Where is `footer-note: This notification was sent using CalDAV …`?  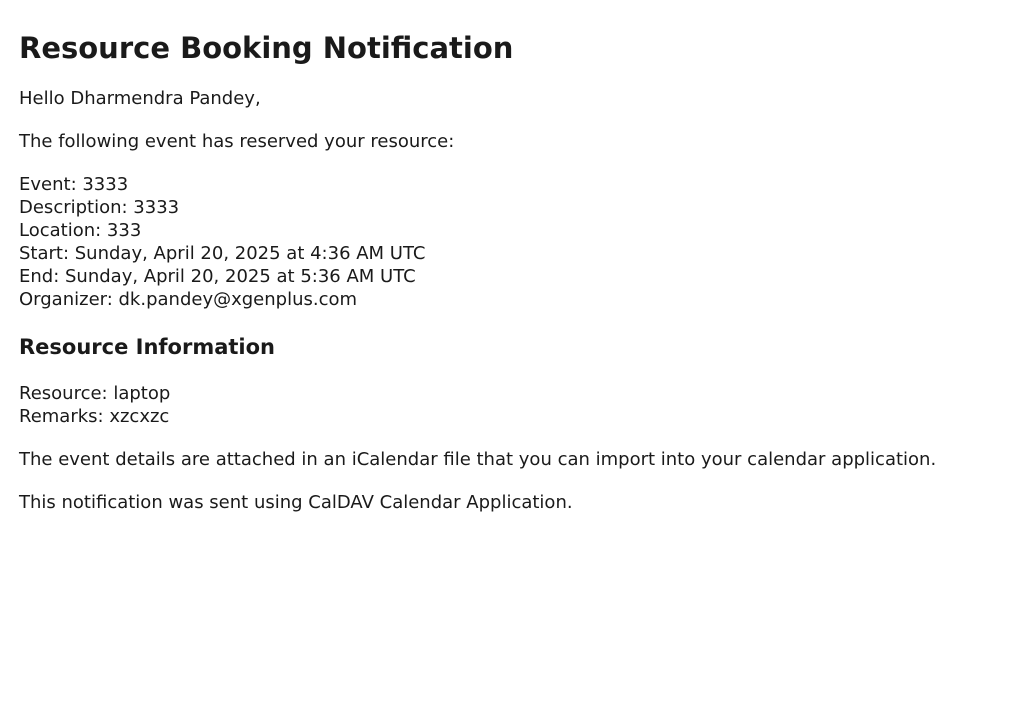 footer-note: This notification was sent using CalDAV … is located at coordinates (296, 502).